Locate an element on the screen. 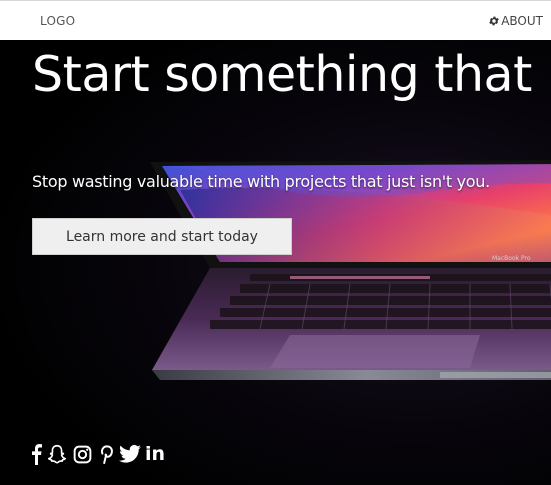  gear-icon is located at coordinates (494, 21).